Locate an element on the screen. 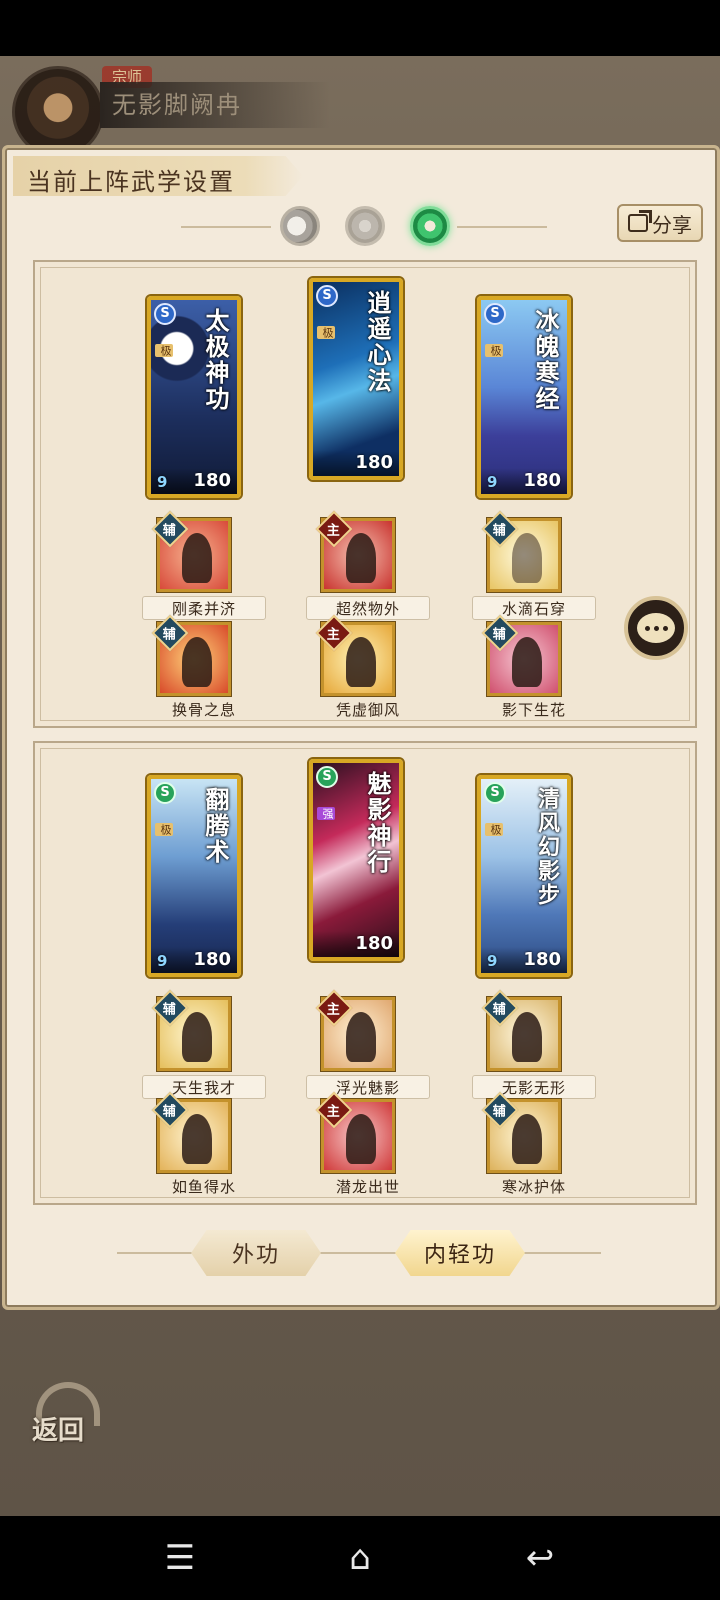 The width and height of the screenshot is (720, 1600). panel-title: 当前上阵武学设置 is located at coordinates (131, 182).